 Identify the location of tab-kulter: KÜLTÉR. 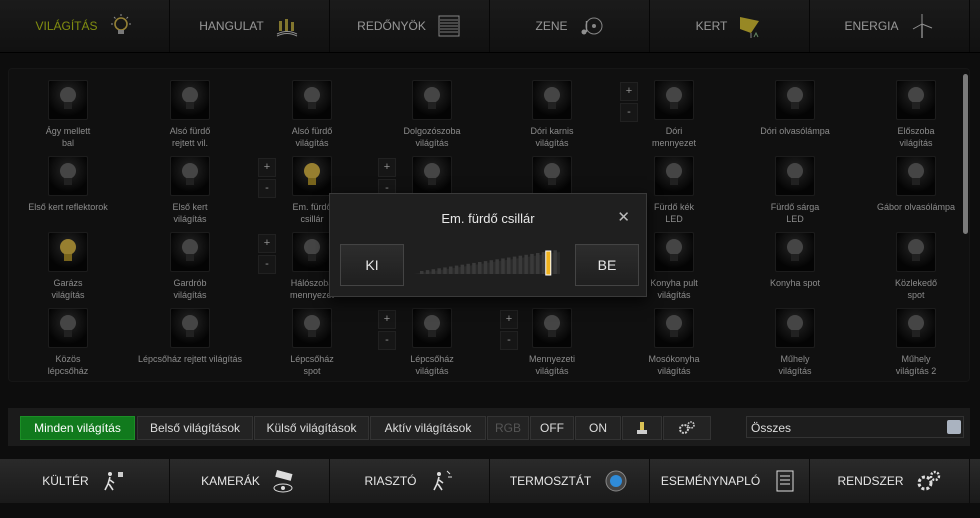
(85, 481).